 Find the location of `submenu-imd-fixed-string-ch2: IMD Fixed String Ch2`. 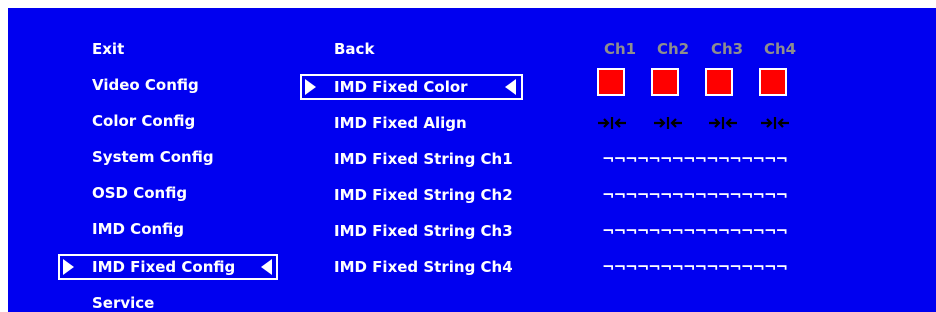

submenu-imd-fixed-string-ch2: IMD Fixed String Ch2 is located at coordinates (423, 195).